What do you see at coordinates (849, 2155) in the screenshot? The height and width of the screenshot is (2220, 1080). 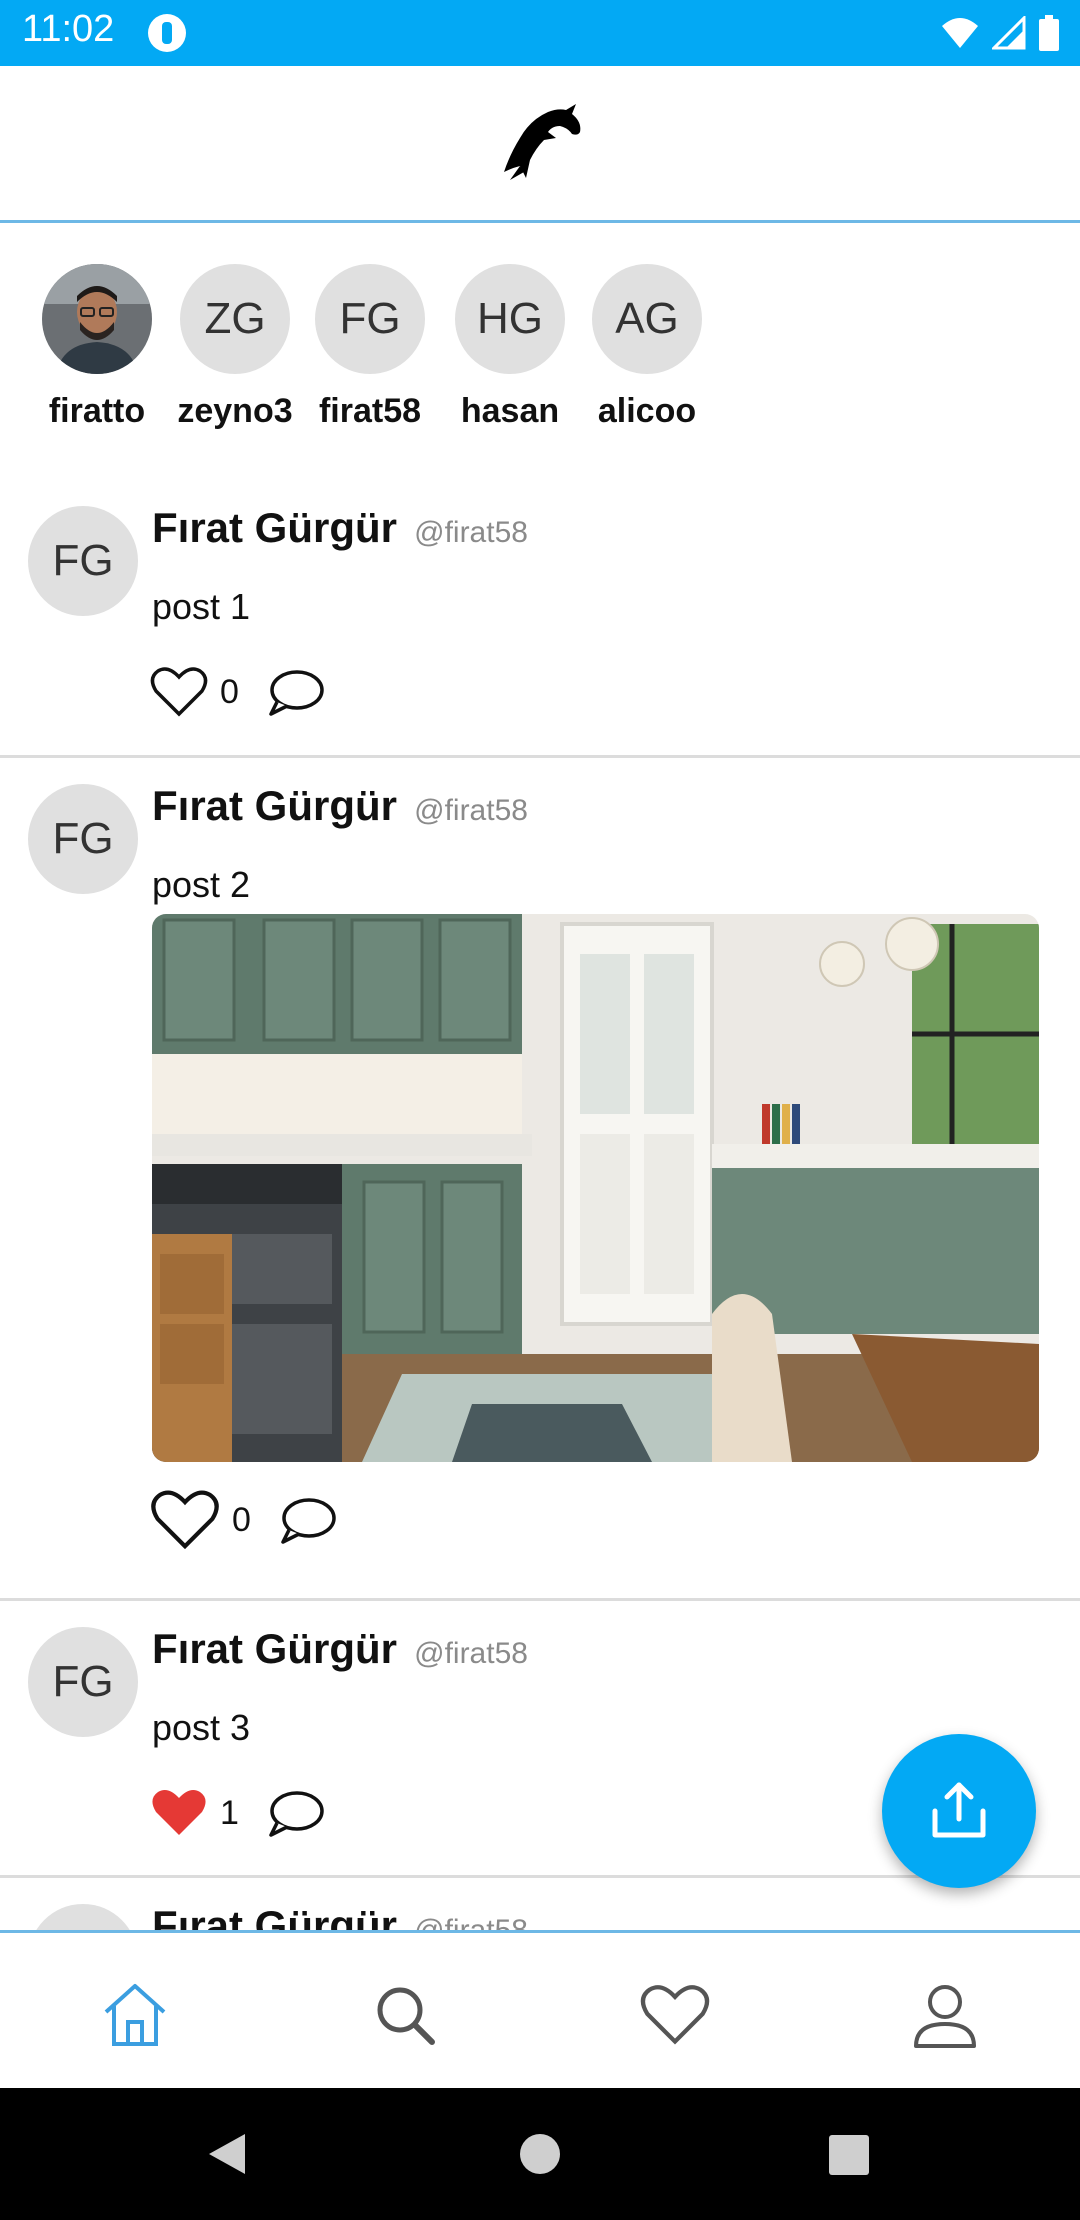 I see `recents-icon` at bounding box center [849, 2155].